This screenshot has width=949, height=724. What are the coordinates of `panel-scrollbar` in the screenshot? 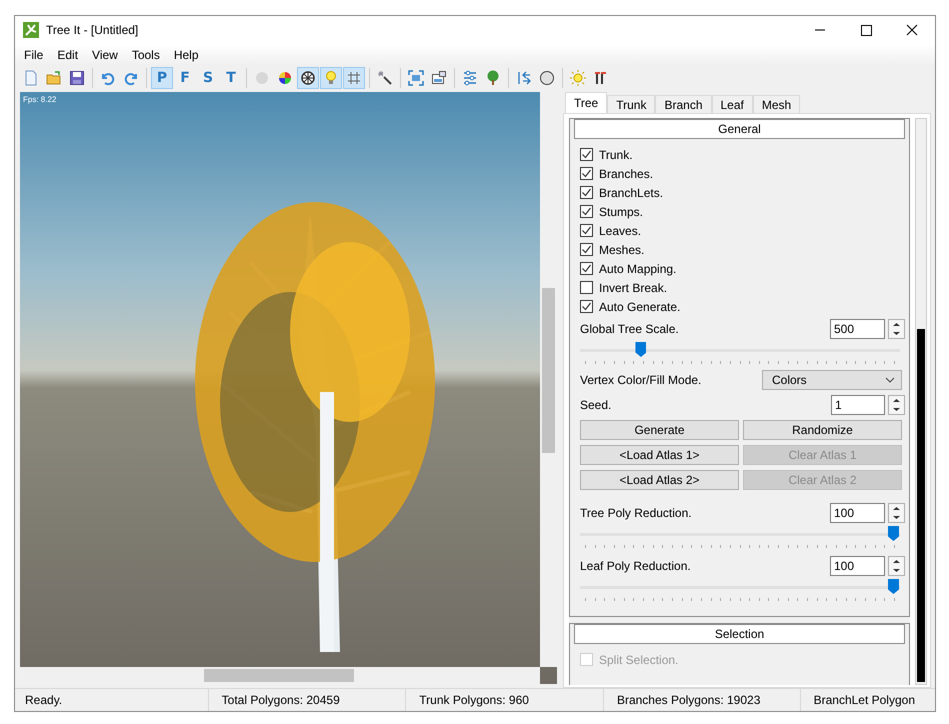 It's located at (921, 401).